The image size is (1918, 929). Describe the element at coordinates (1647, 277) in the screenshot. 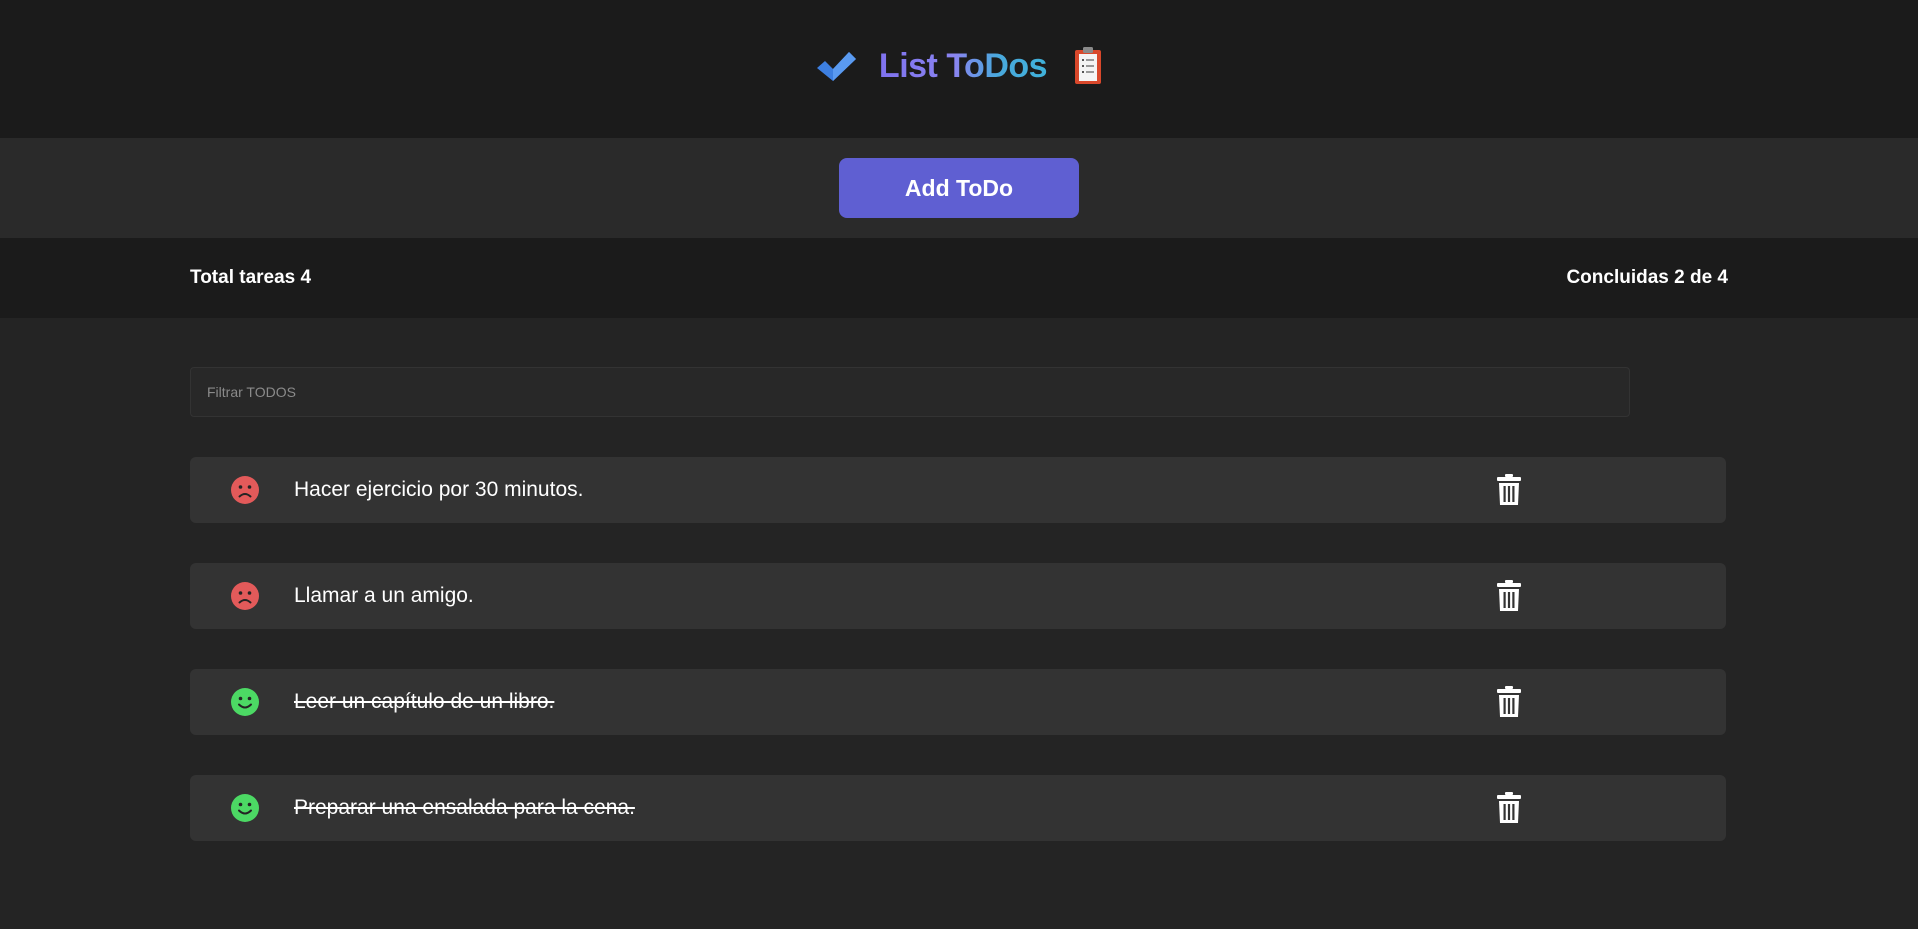

I see `completed-tasks-label: Concluidas 2 de 4` at that location.